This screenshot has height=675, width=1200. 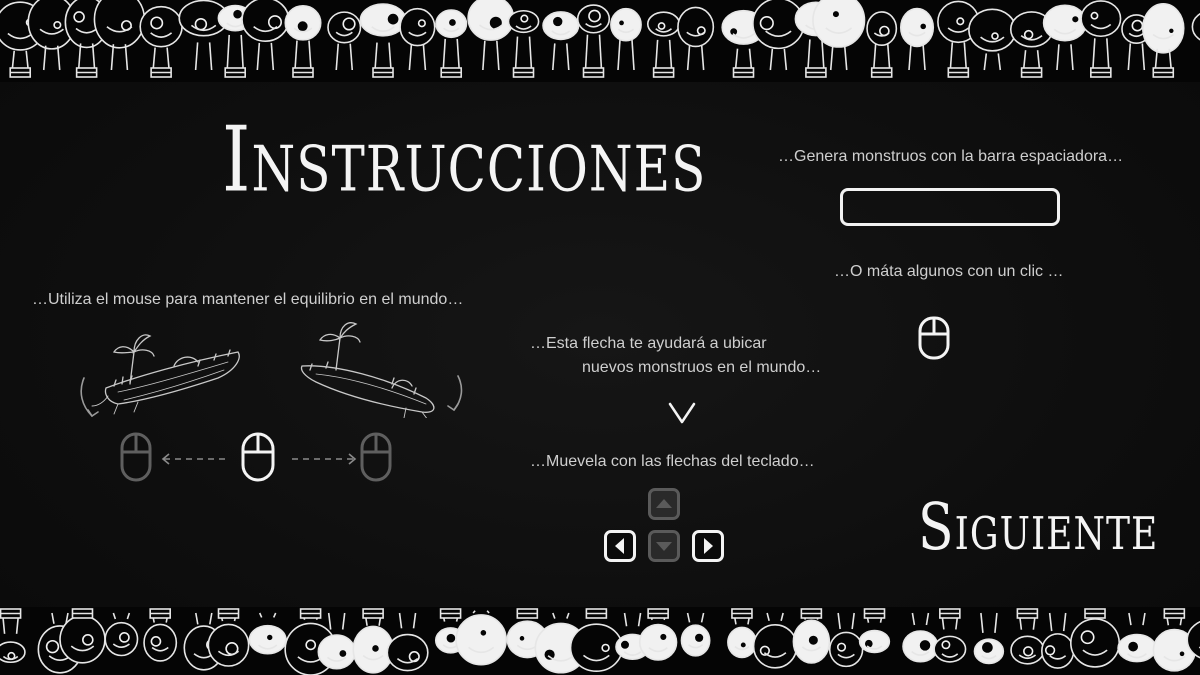 I want to click on mouse-click-icon, so click(x=934, y=338).